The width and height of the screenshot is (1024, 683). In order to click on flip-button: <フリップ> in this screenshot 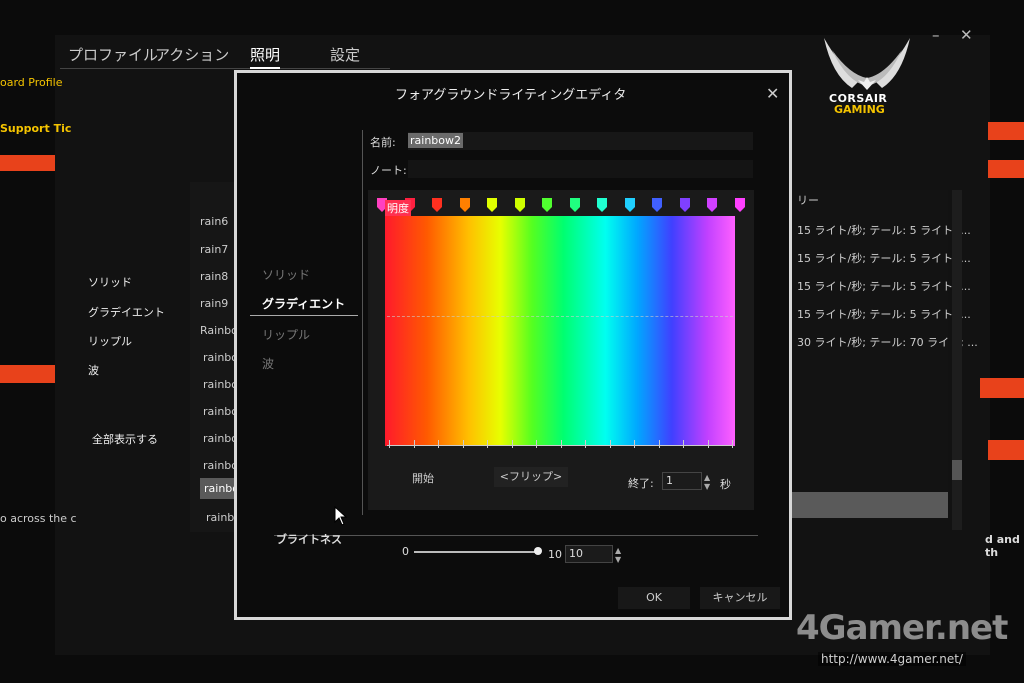, I will do `click(531, 477)`.